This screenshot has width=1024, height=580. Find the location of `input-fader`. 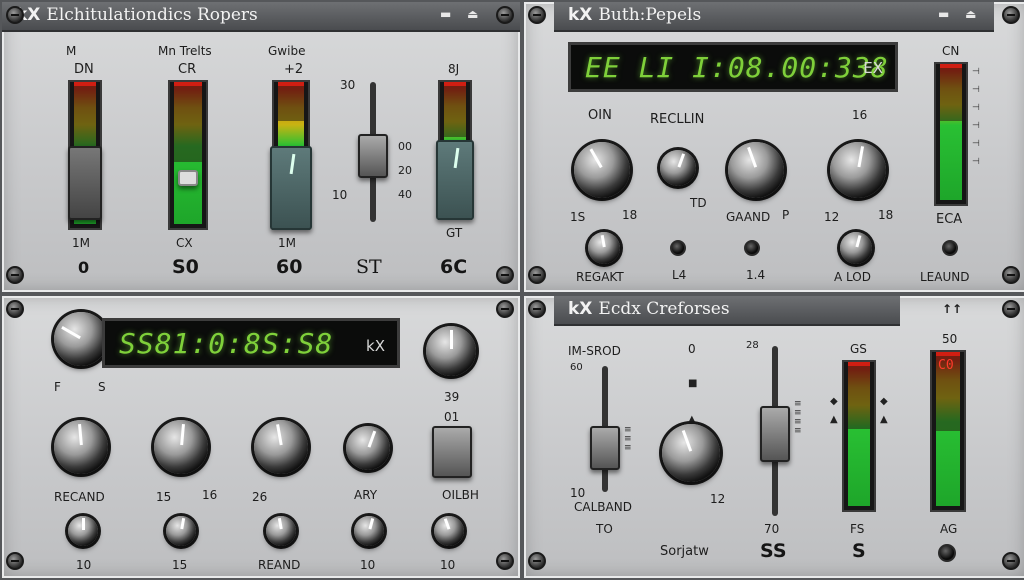

input-fader is located at coordinates (605, 429).